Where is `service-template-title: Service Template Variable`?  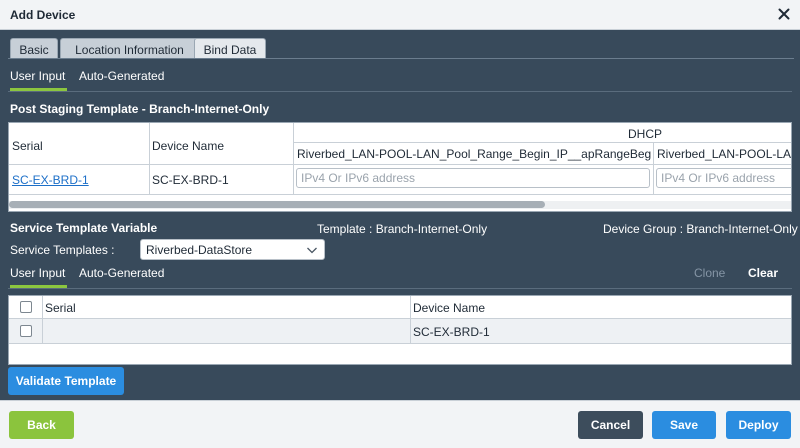 service-template-title: Service Template Variable is located at coordinates (84, 228).